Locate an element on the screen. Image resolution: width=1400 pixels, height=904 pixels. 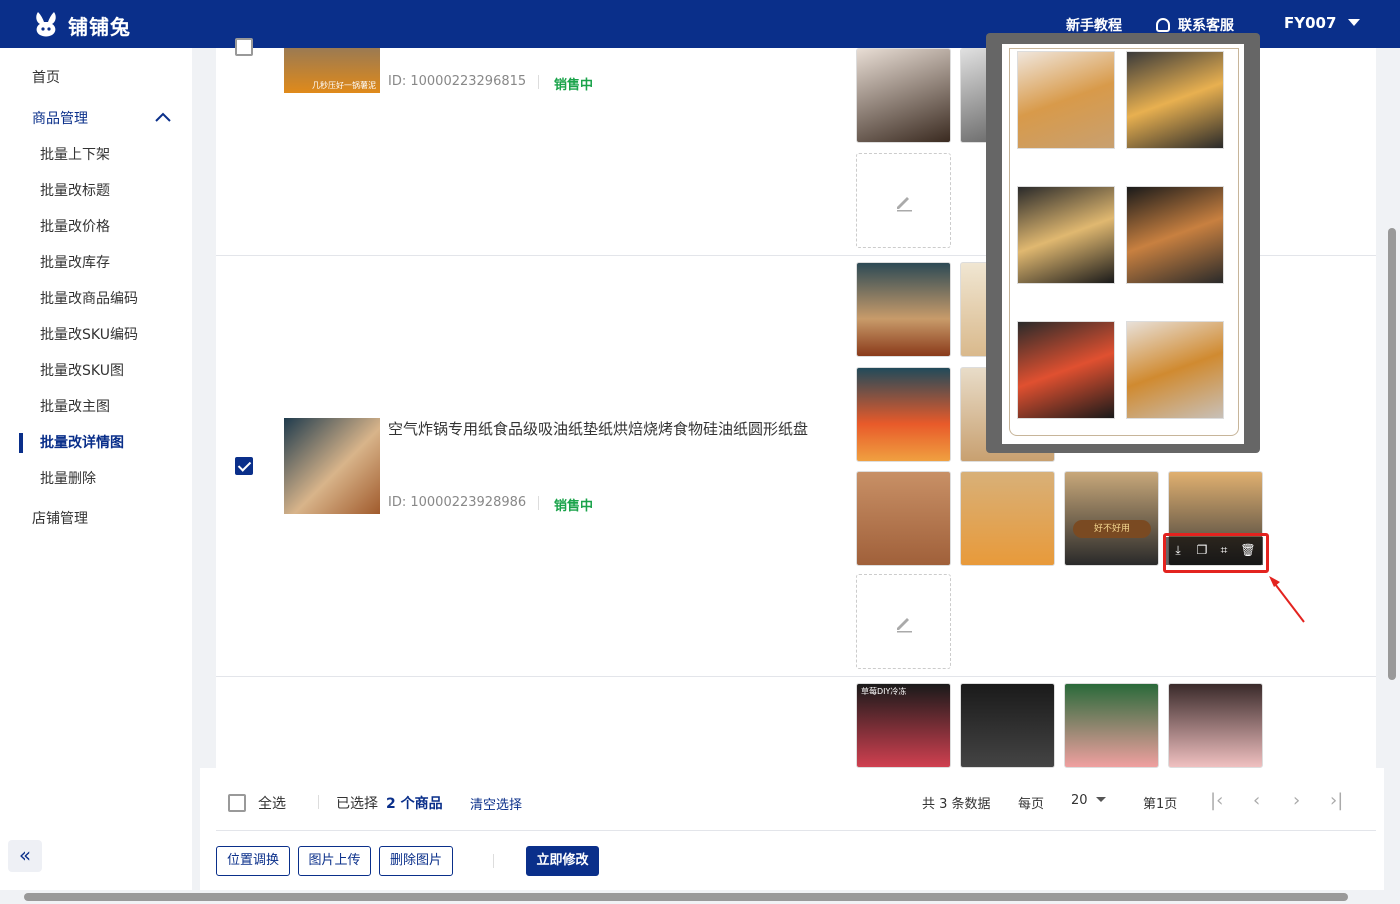
annotation-arrow is located at coordinates (1287, 599).